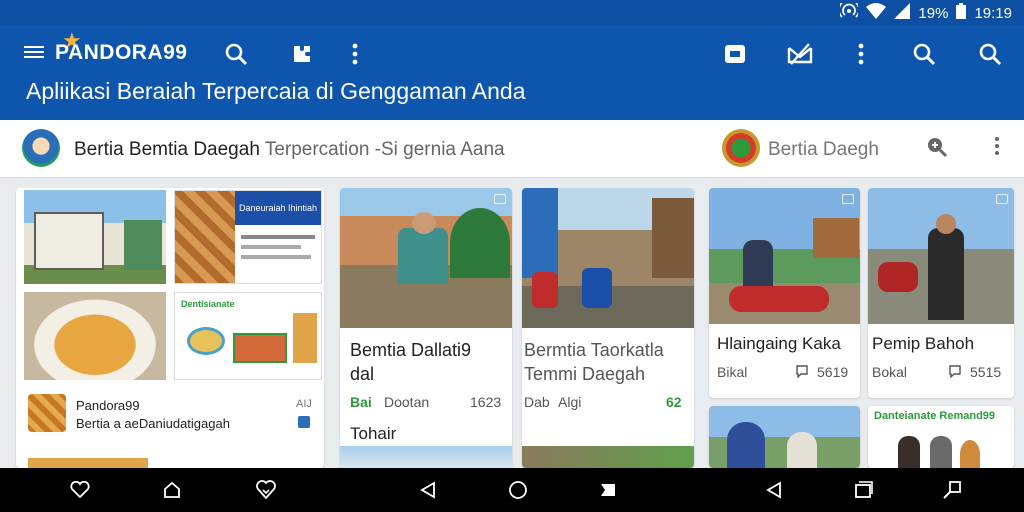 The width and height of the screenshot is (1024, 512). Describe the element at coordinates (41, 148) in the screenshot. I see `channel-avatar` at that location.